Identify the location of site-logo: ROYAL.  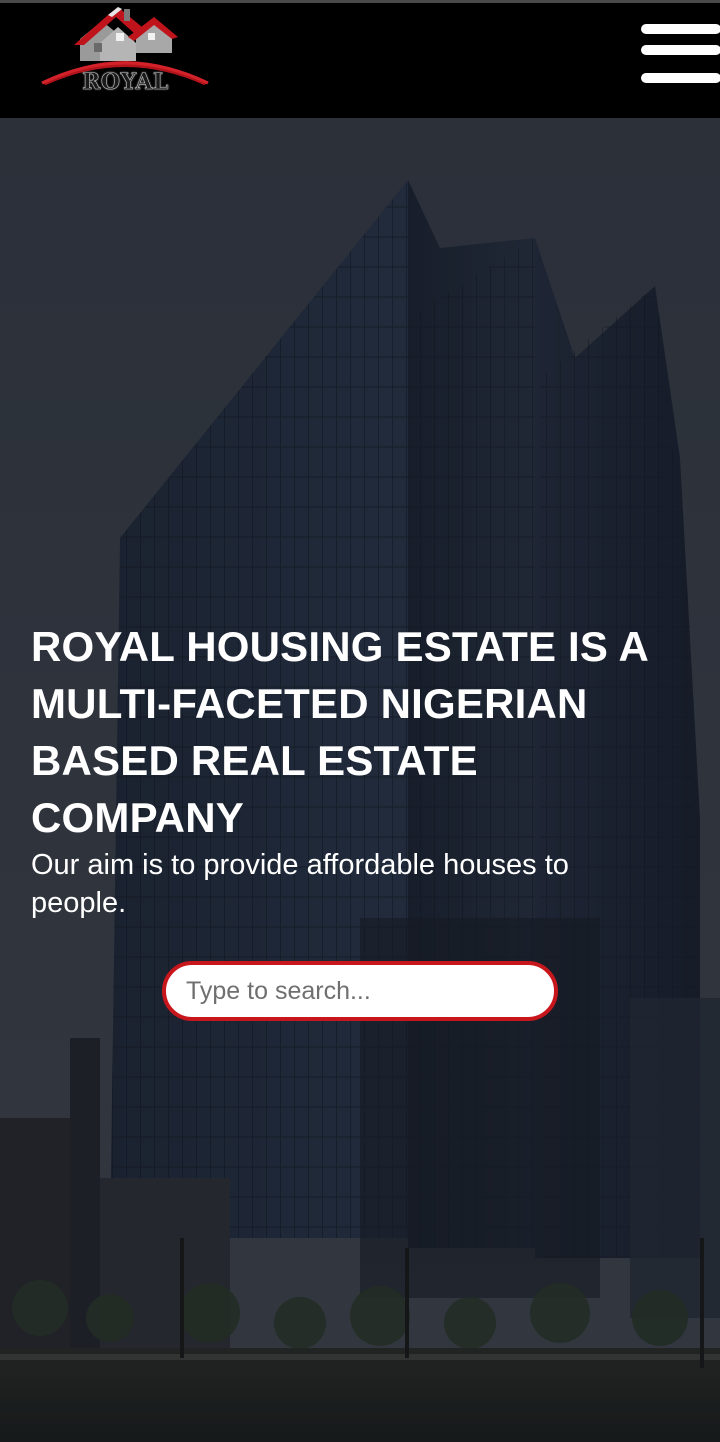
(125, 53).